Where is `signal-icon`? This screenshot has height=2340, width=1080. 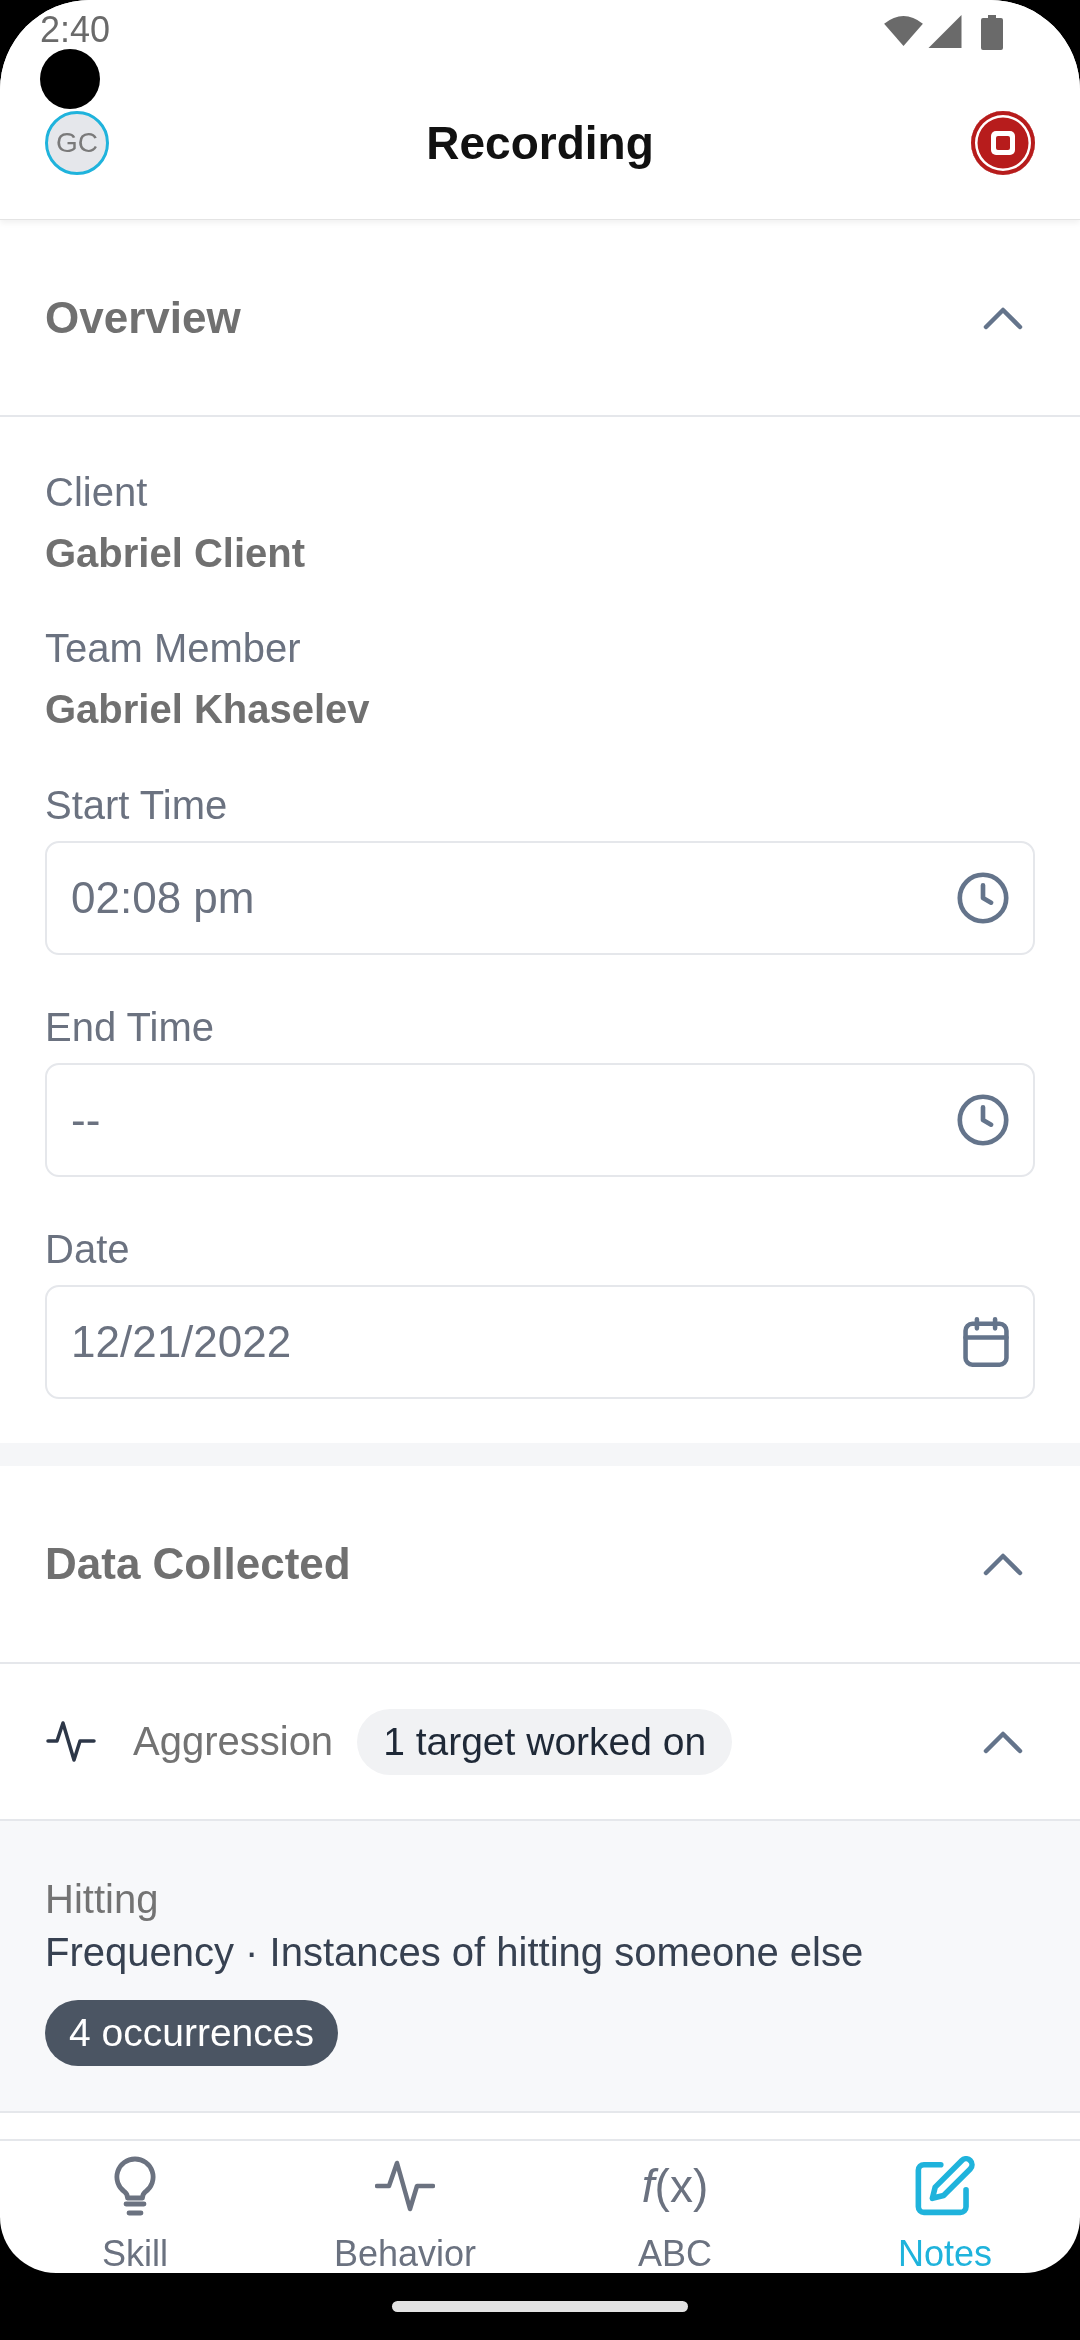
signal-icon is located at coordinates (945, 31).